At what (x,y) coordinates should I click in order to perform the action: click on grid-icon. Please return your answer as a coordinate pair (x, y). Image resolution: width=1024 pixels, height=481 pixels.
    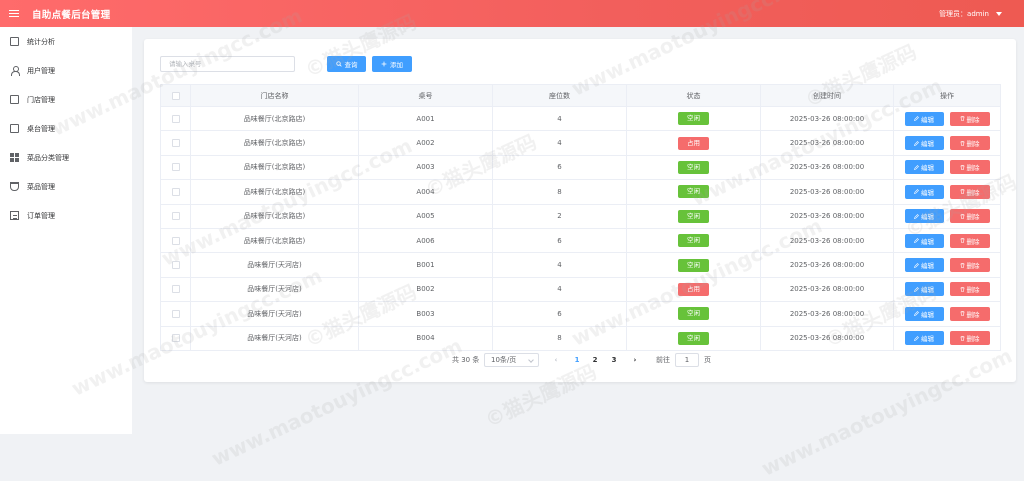
    Looking at the image, I should click on (14, 157).